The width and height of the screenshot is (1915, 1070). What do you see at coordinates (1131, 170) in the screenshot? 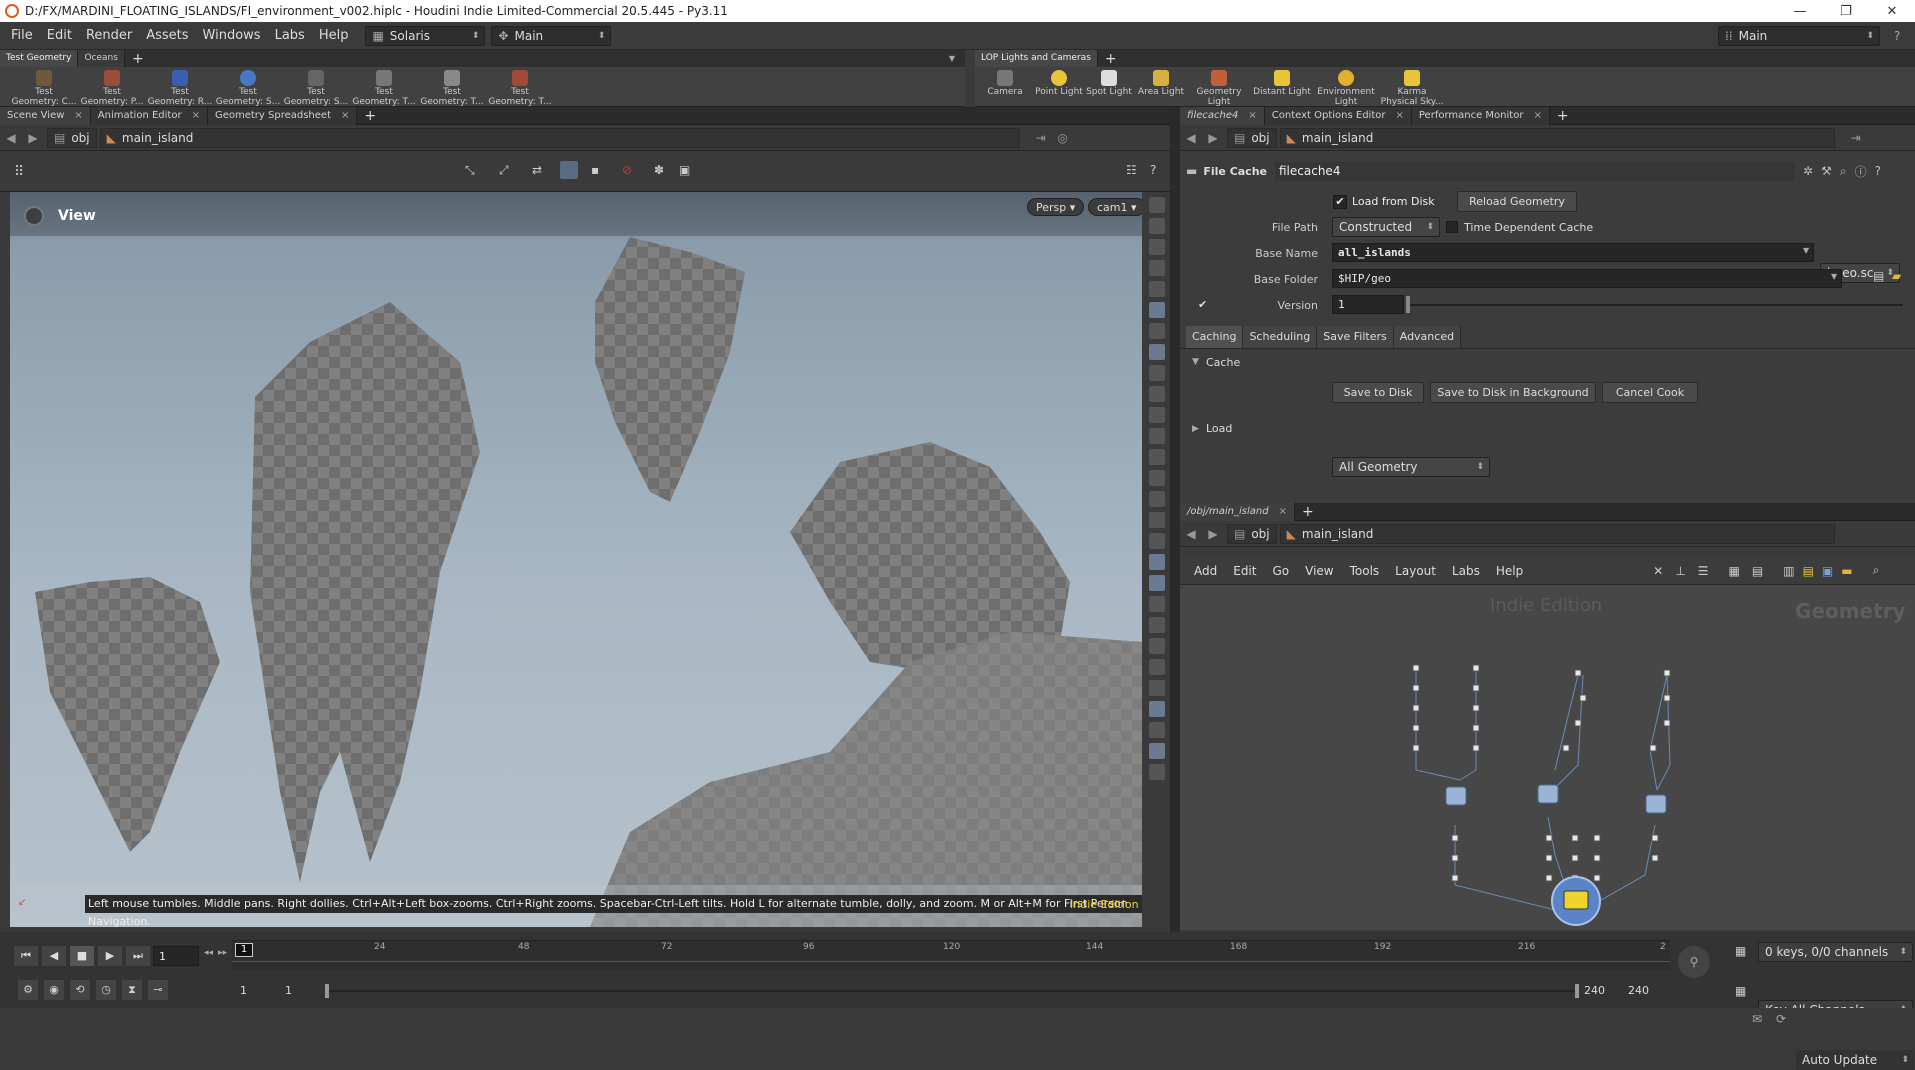
I see `toolbar-settings-icon: ☷` at bounding box center [1131, 170].